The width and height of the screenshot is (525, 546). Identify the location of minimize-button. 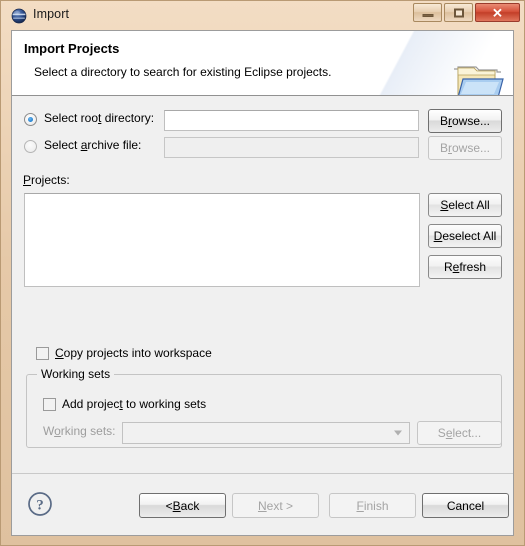
(427, 12).